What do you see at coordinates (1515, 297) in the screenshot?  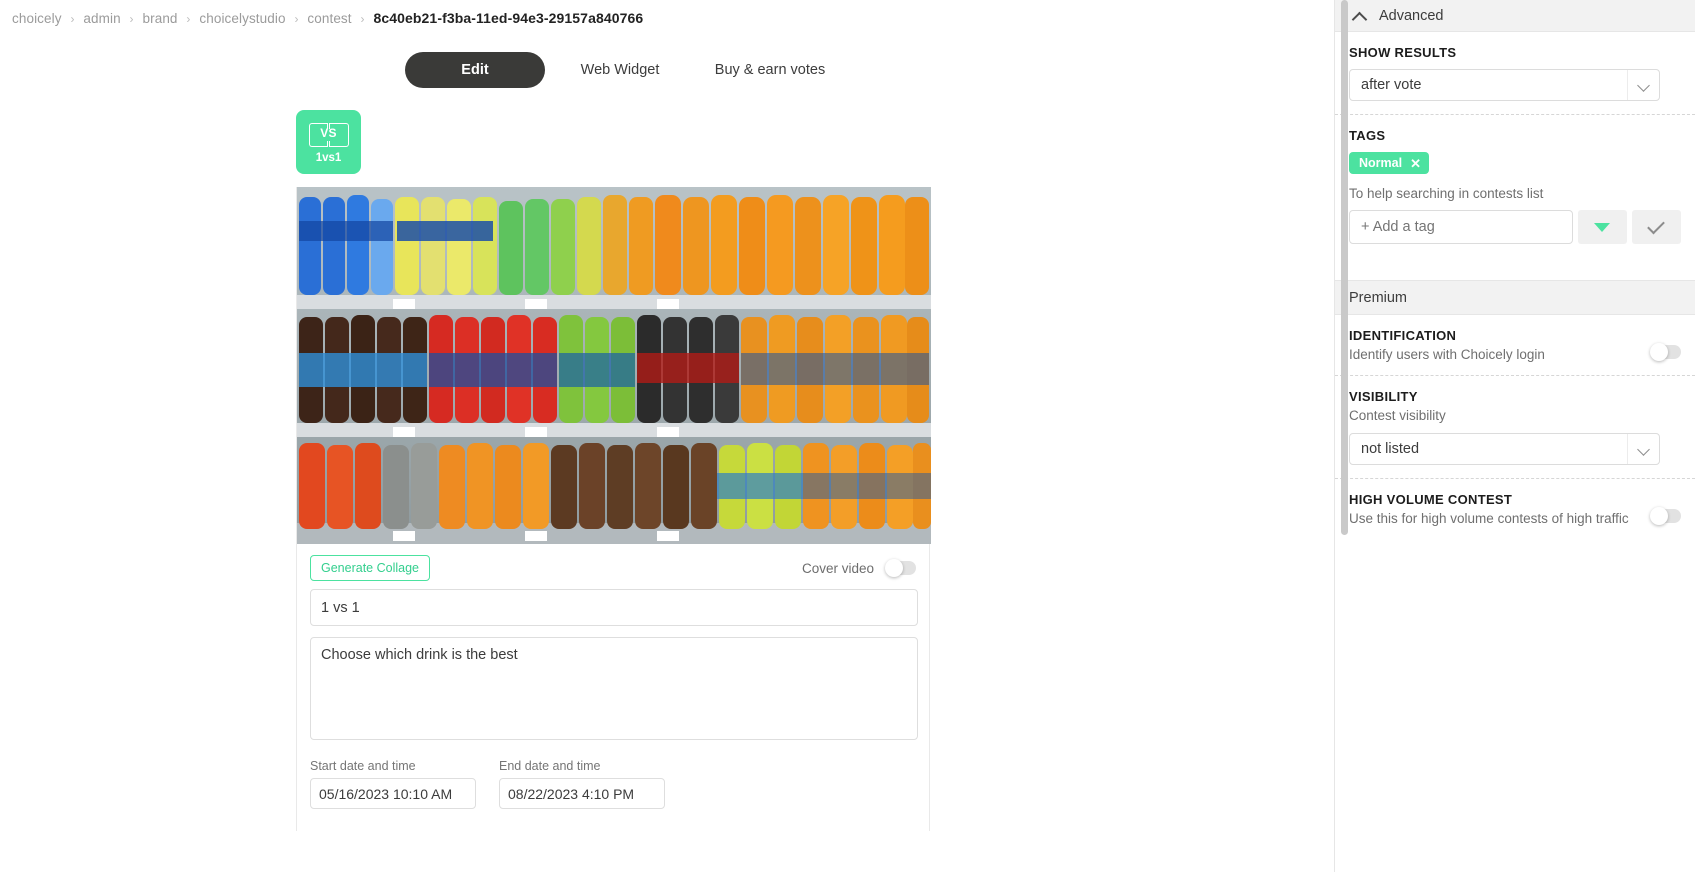 I see `premium-section-header: Premium` at bounding box center [1515, 297].